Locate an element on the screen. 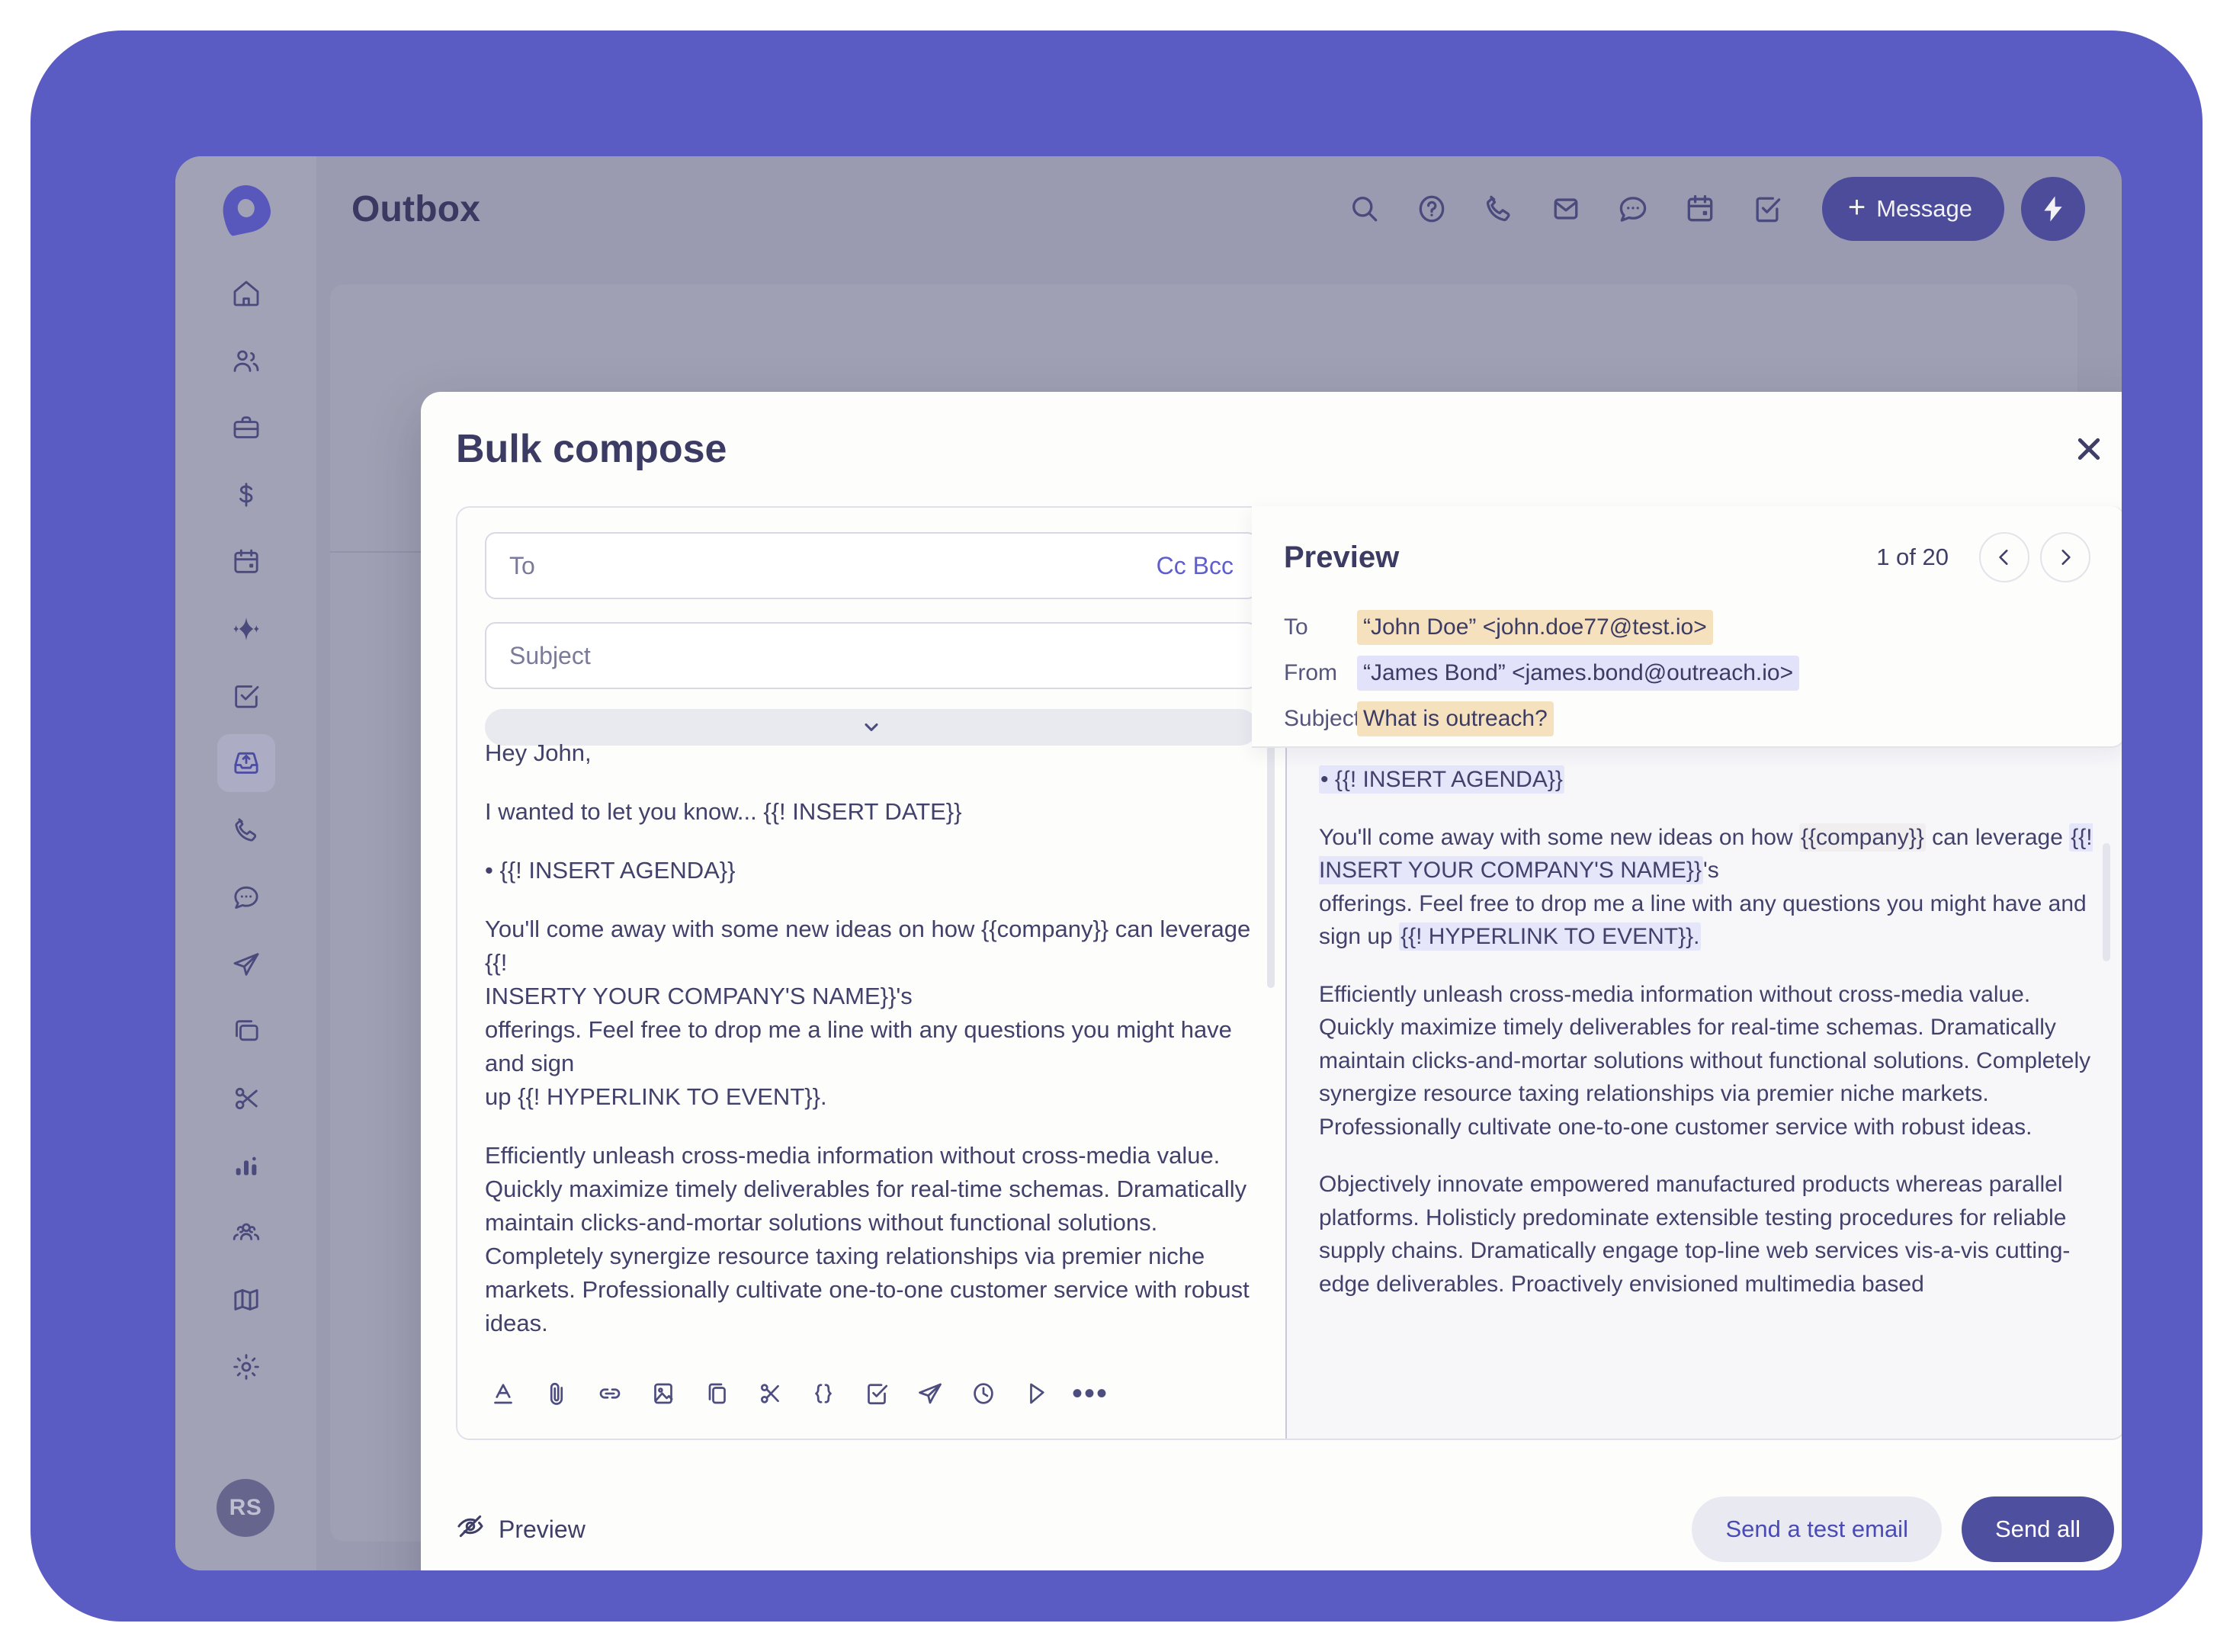 The image size is (2233, 1652). preview-meta-value-to: “John Doe” <john.doe77@test.io> is located at coordinates (1535, 627).